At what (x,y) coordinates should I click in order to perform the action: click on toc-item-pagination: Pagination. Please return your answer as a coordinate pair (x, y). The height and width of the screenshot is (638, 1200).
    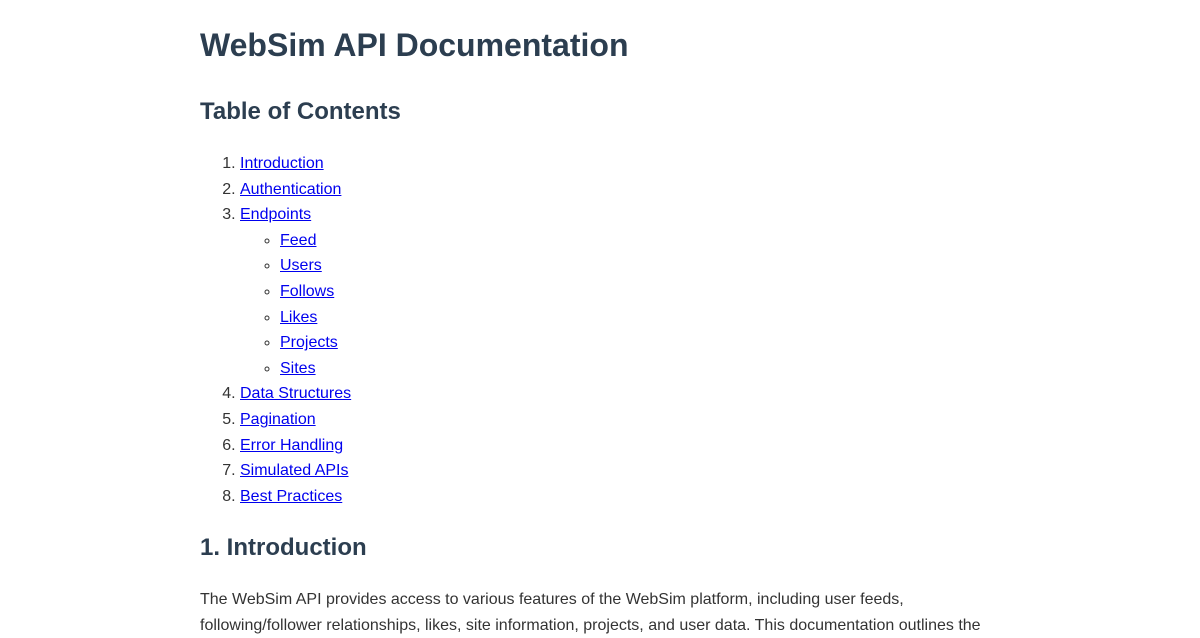
    Looking at the image, I should click on (295, 420).